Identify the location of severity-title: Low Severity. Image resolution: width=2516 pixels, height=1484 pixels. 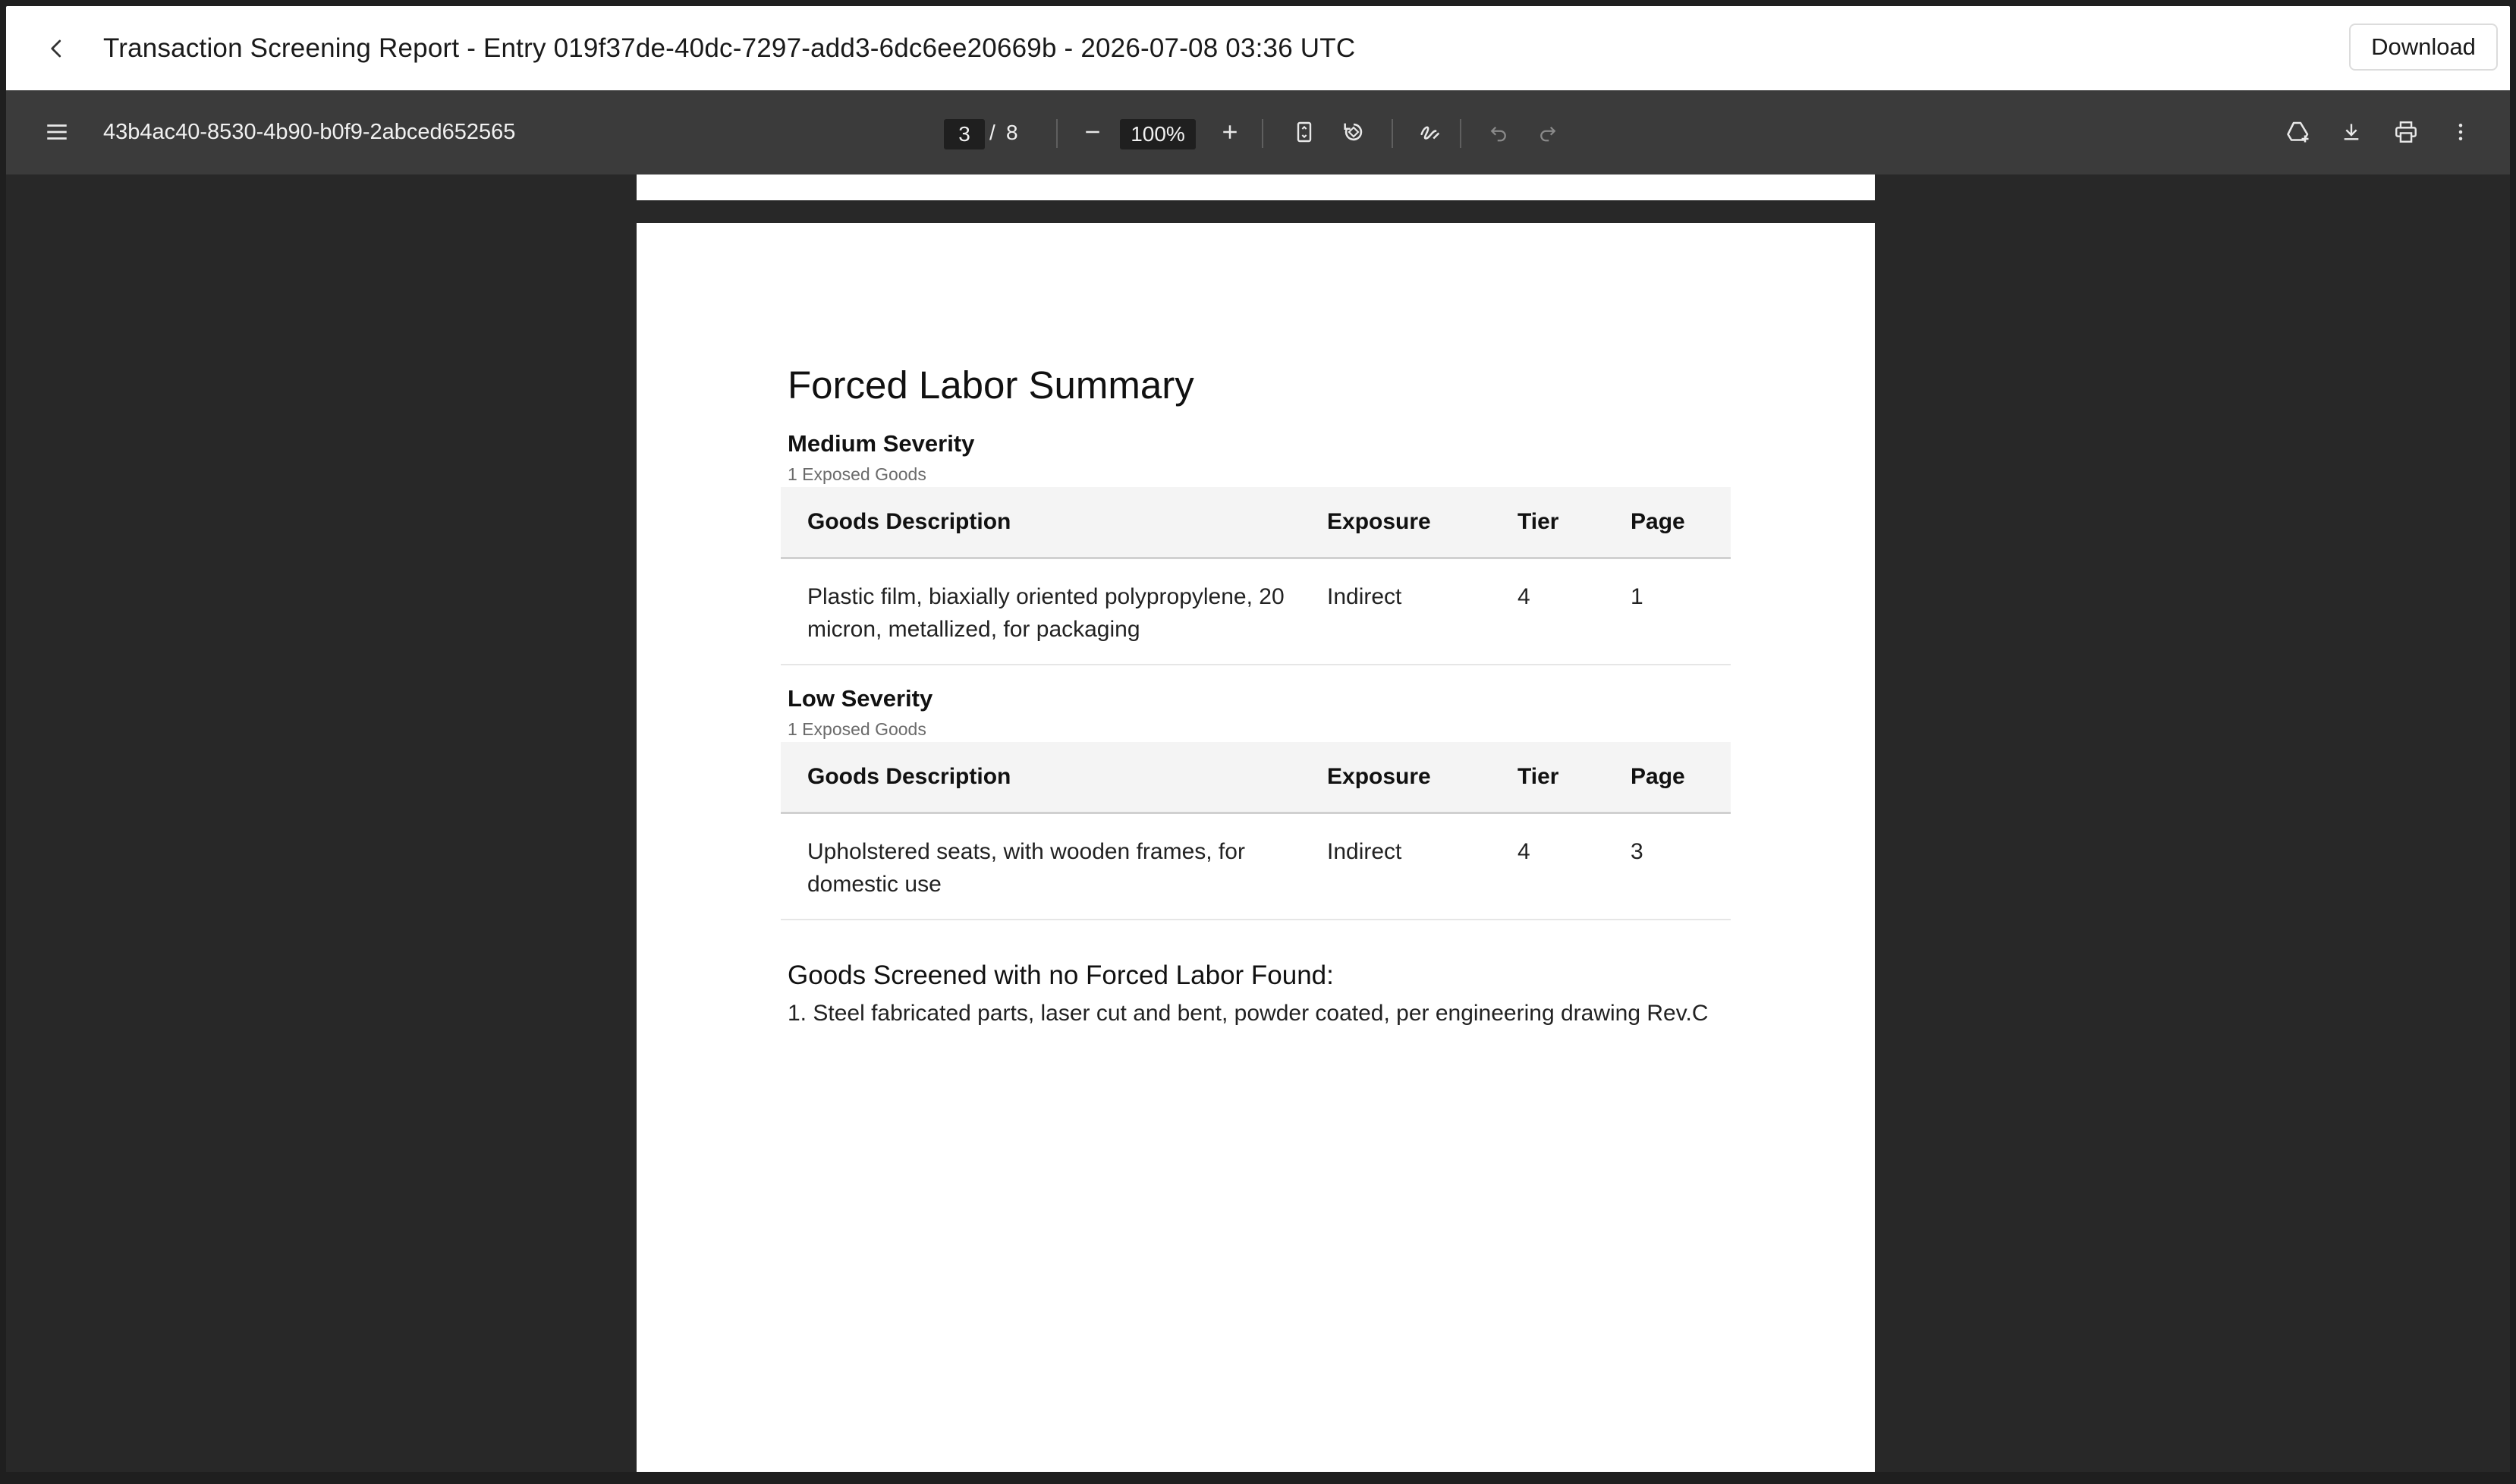
(860, 698).